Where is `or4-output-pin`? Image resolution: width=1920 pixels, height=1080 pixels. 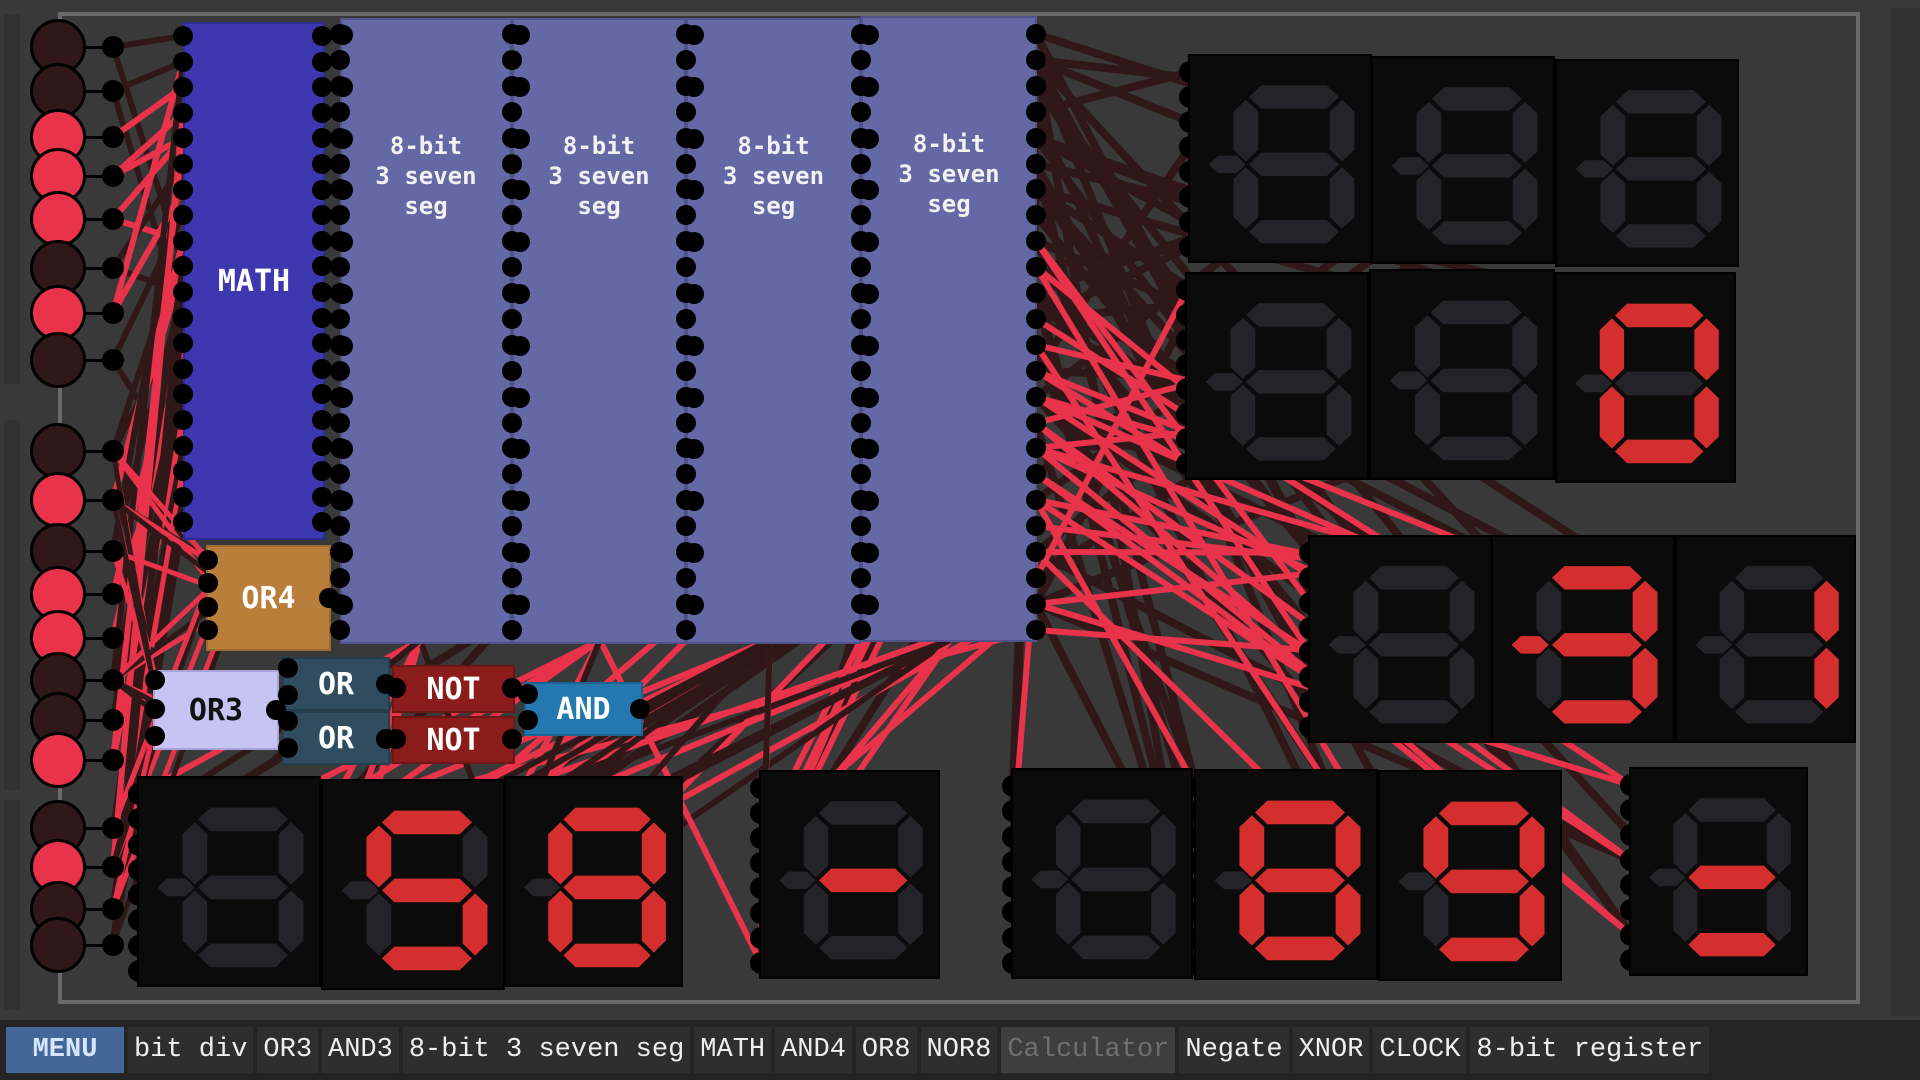 or4-output-pin is located at coordinates (329, 598).